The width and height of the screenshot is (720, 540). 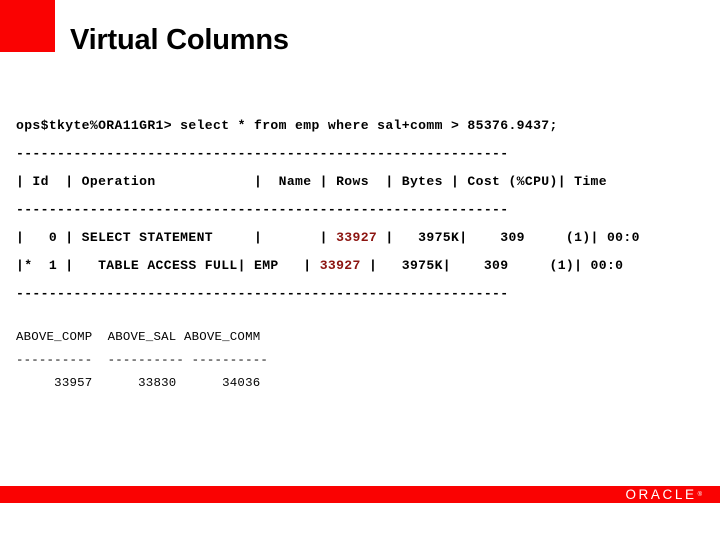 I want to click on plan-row0-rows-value: 33927, so click(x=357, y=237).